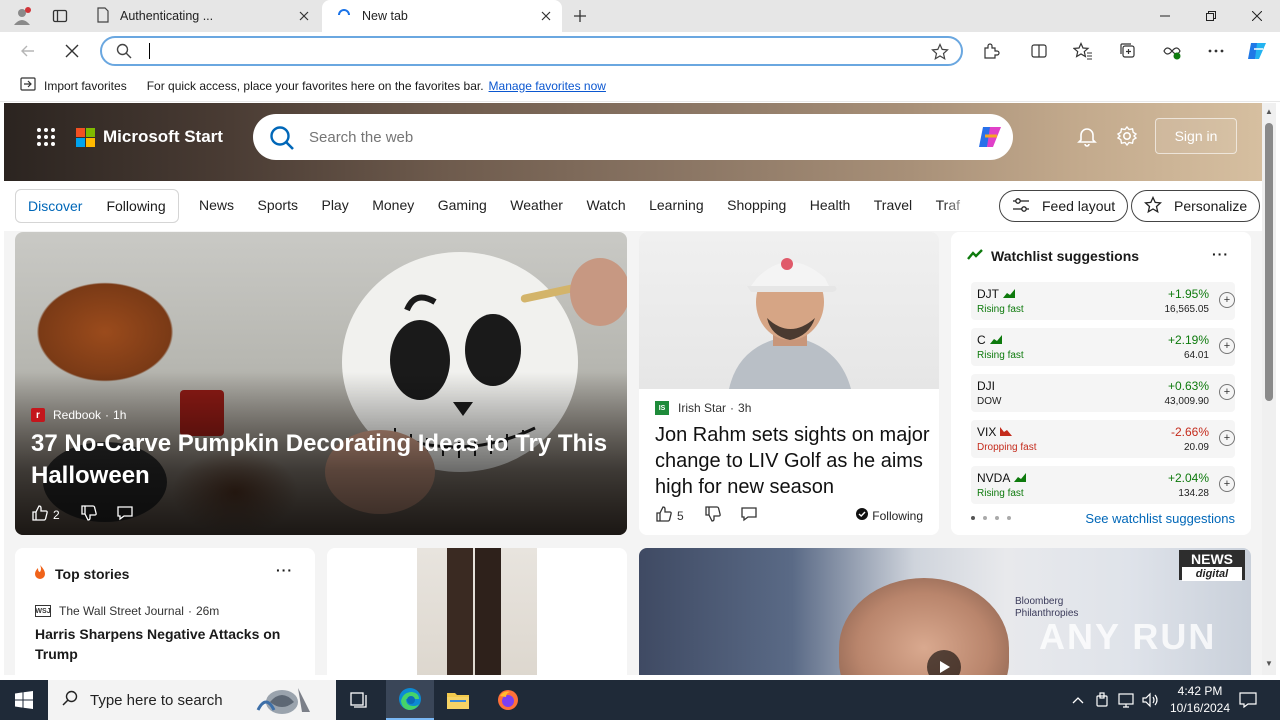 This screenshot has width=1280, height=720. Describe the element at coordinates (889, 515) in the screenshot. I see `following-button: Following` at that location.